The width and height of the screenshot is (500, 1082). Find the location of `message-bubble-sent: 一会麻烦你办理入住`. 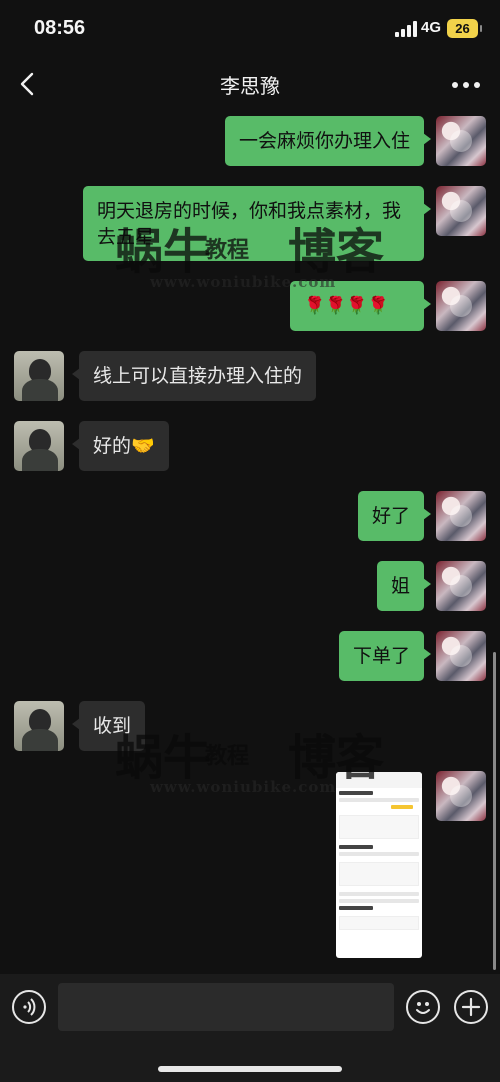

message-bubble-sent: 一会麻烦你办理入住 is located at coordinates (328, 141).